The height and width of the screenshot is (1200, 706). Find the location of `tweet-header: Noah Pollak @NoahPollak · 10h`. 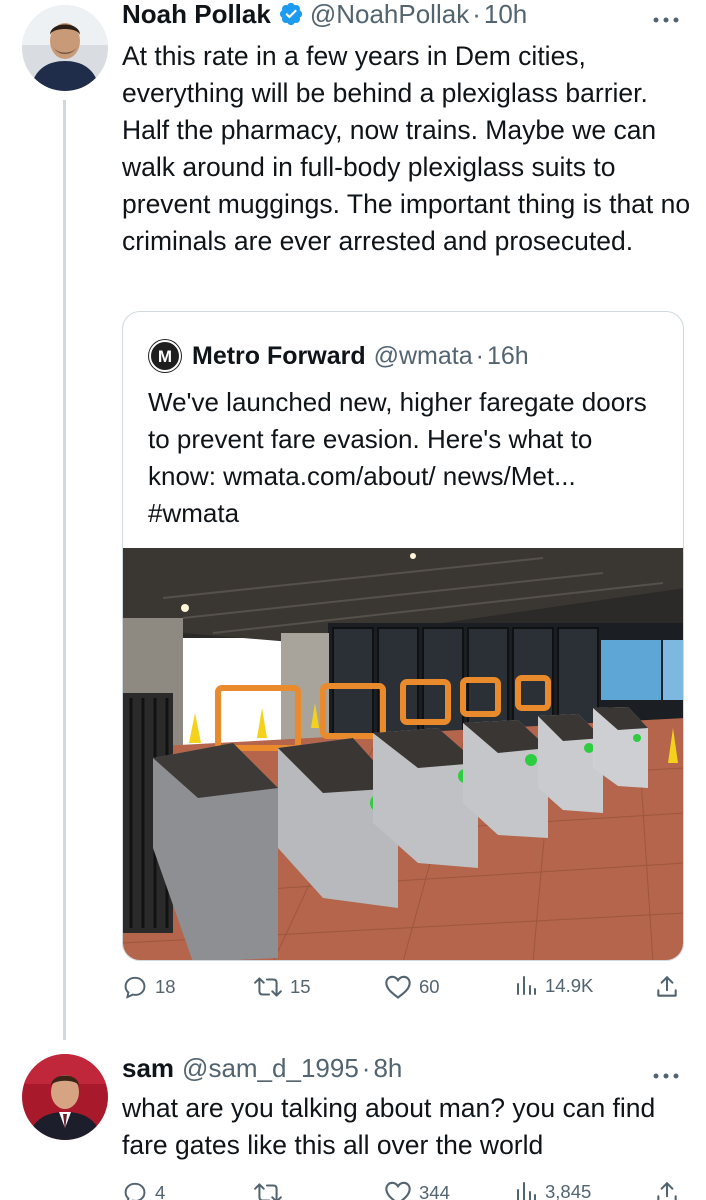

tweet-header: Noah Pollak @NoahPollak · 10h is located at coordinates (324, 15).